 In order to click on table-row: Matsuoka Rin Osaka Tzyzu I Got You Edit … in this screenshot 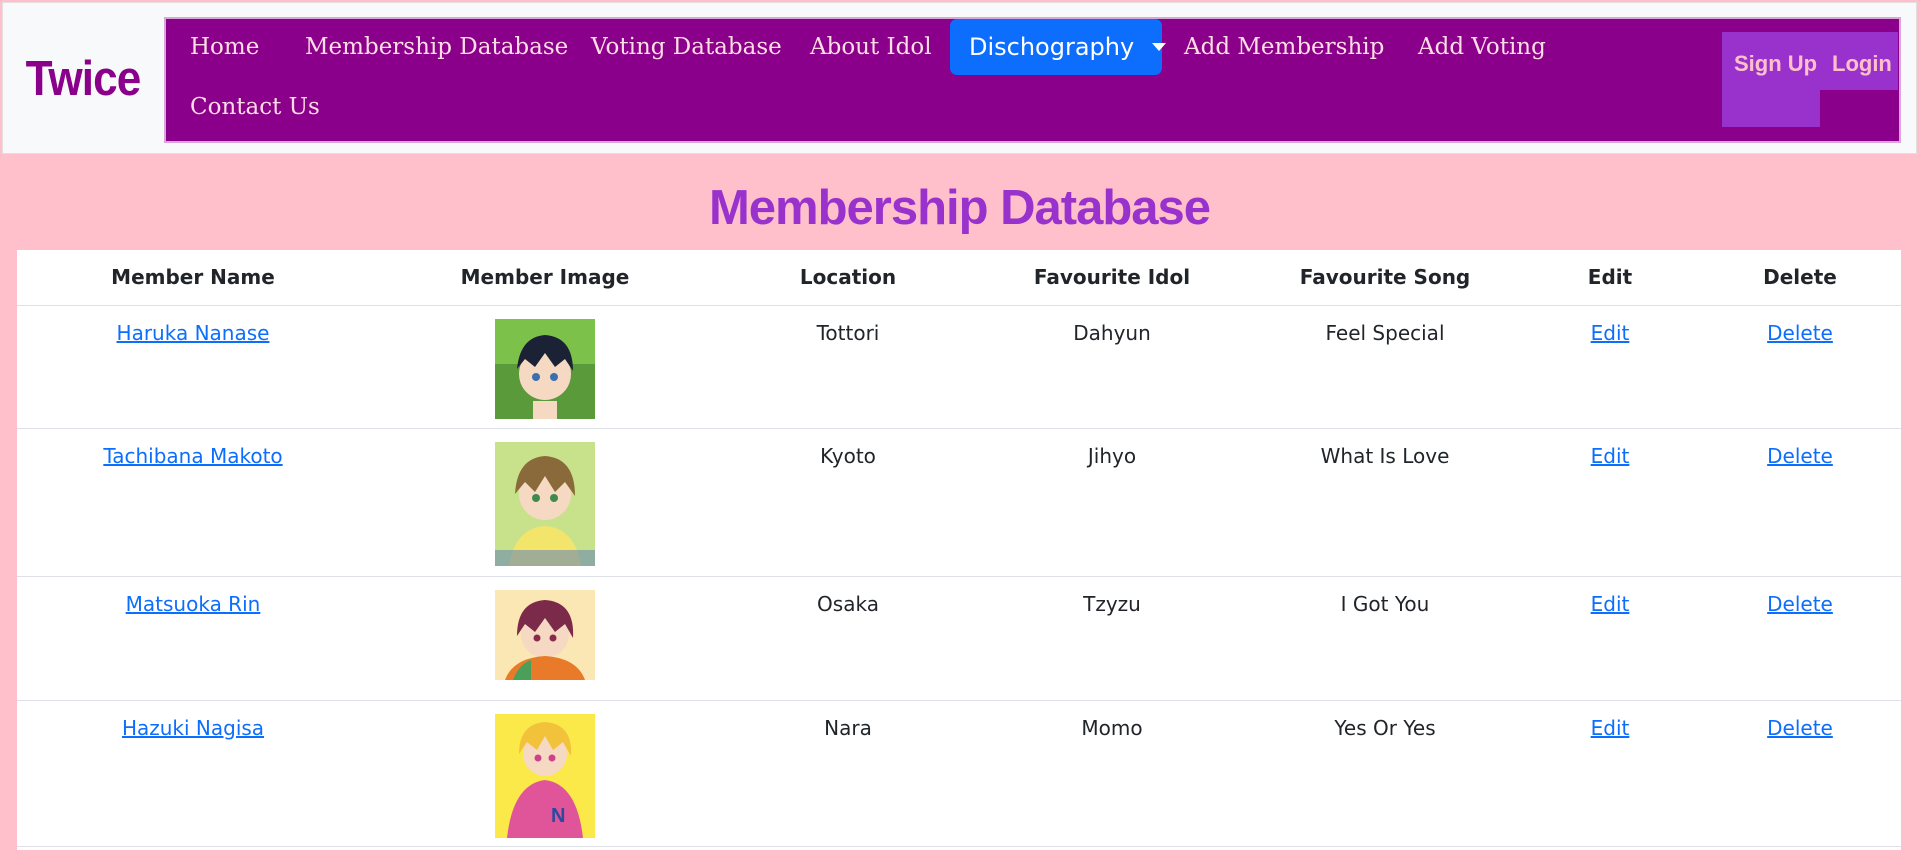, I will do `click(959, 638)`.